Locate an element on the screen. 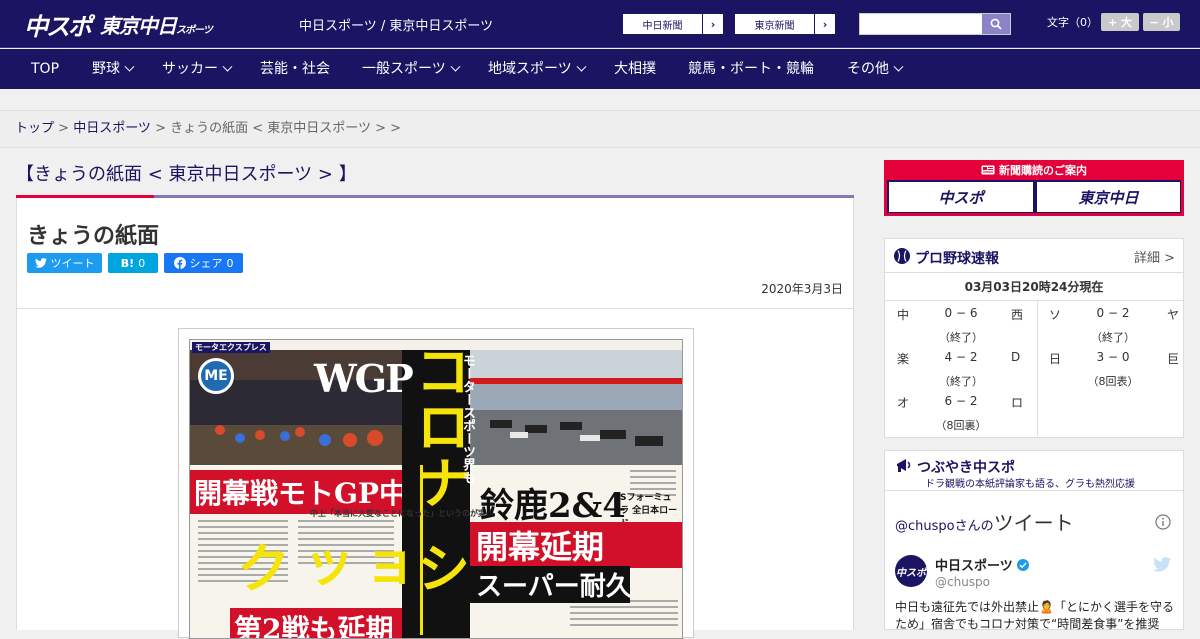 This screenshot has height=639, width=1200. megaphone-icon is located at coordinates (904, 465).